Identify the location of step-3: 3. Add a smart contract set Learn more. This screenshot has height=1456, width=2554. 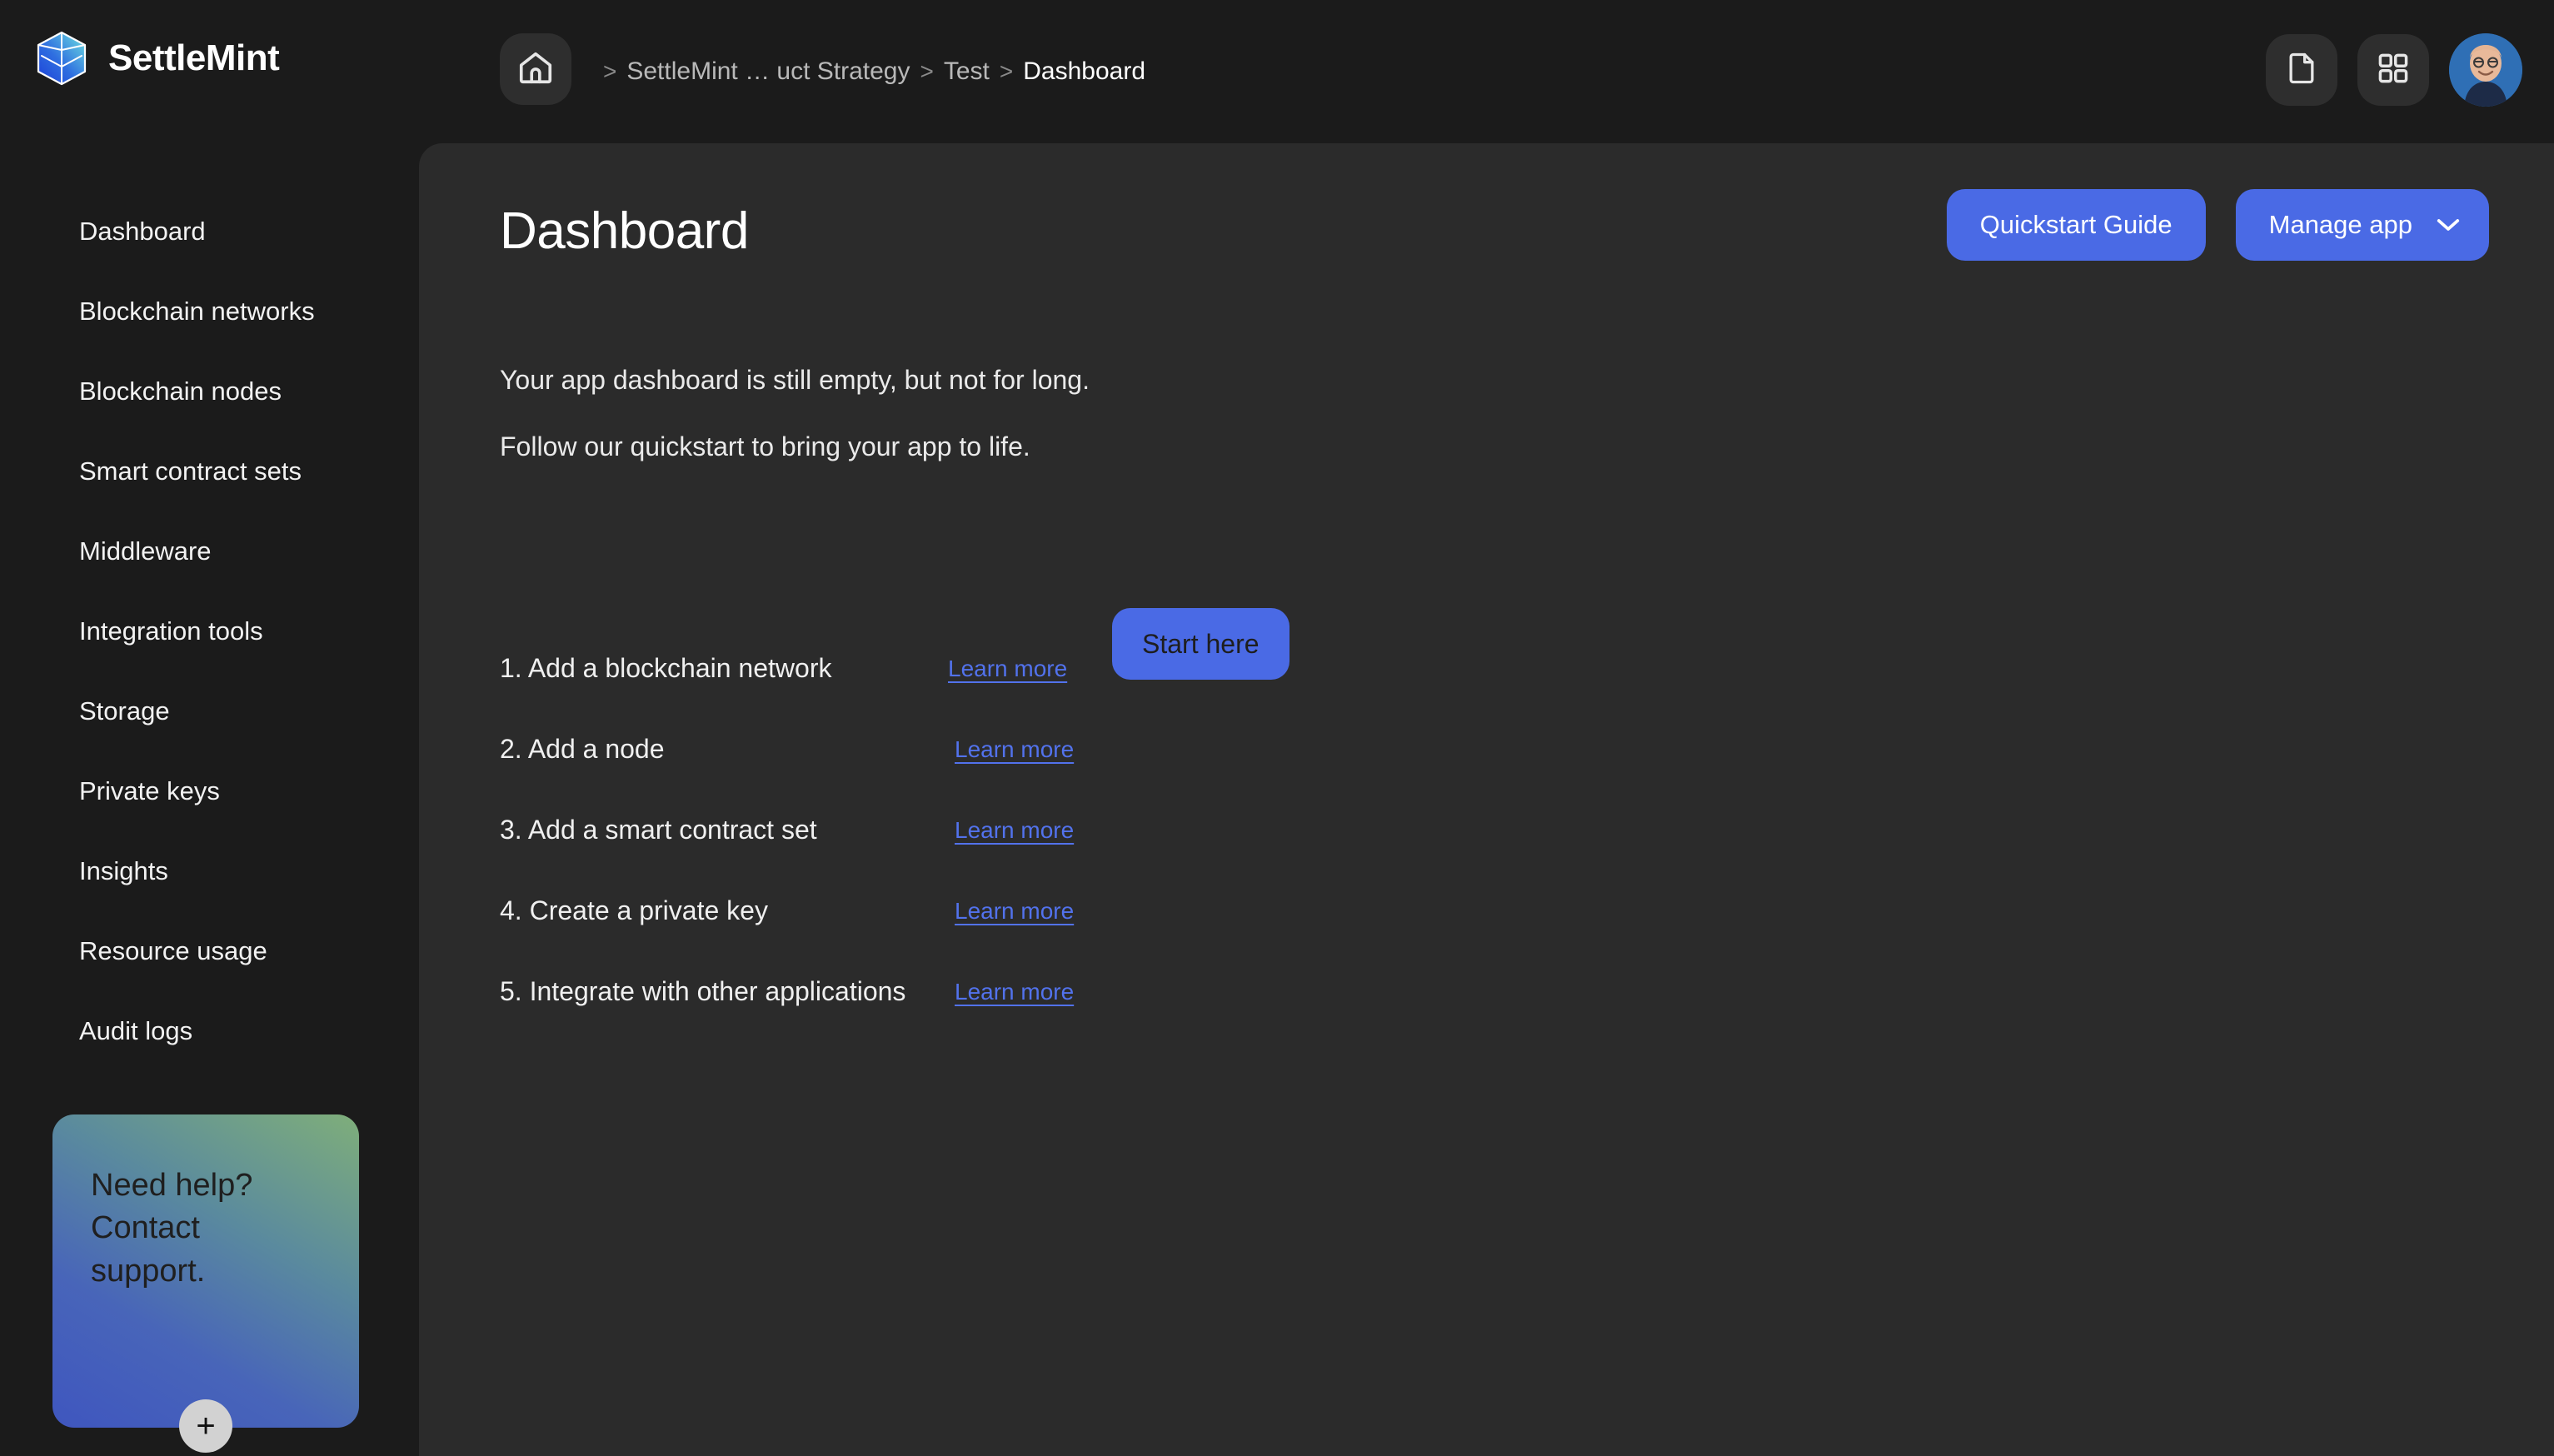
(1083, 830).